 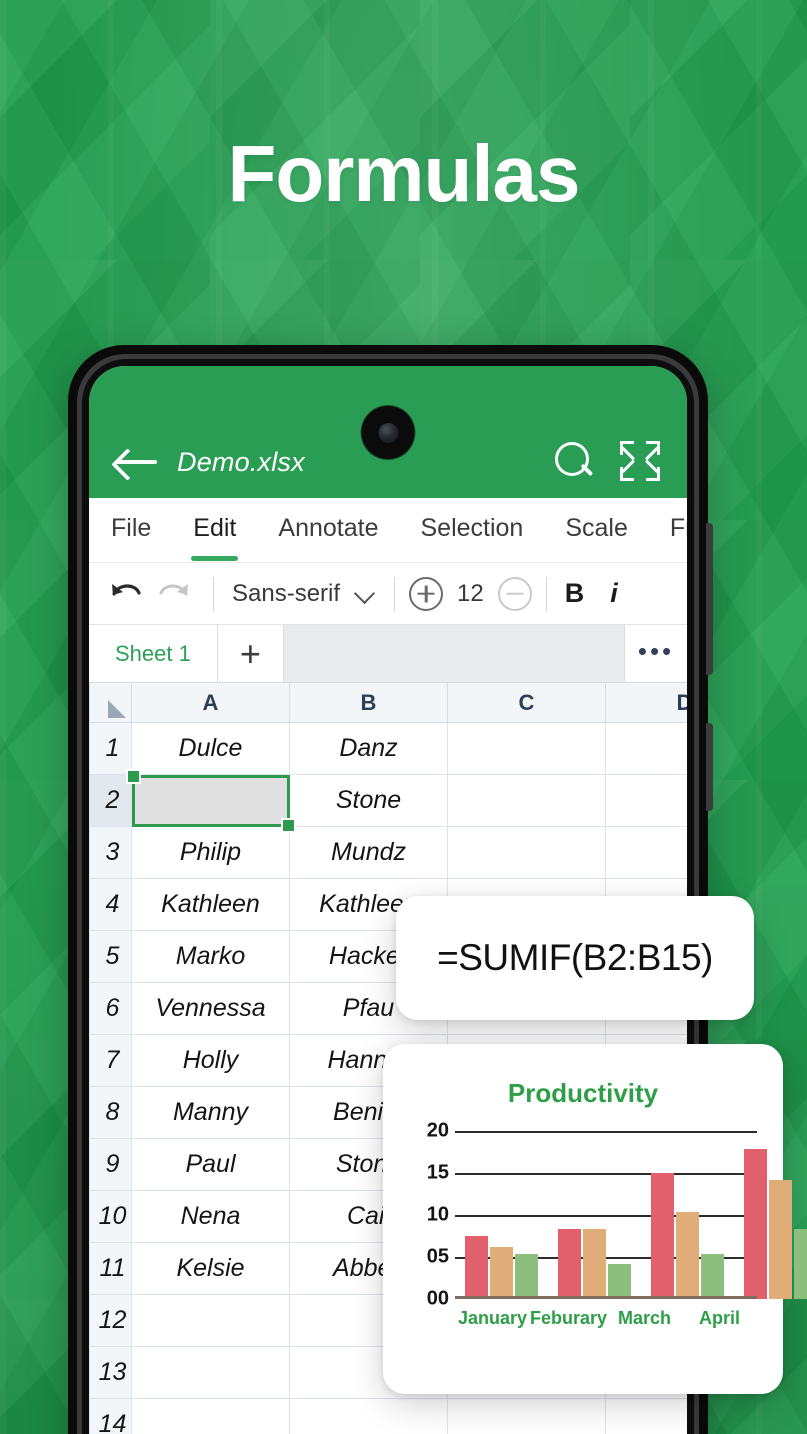 What do you see at coordinates (594, 1264) in the screenshot?
I see `bar-feburary-s2` at bounding box center [594, 1264].